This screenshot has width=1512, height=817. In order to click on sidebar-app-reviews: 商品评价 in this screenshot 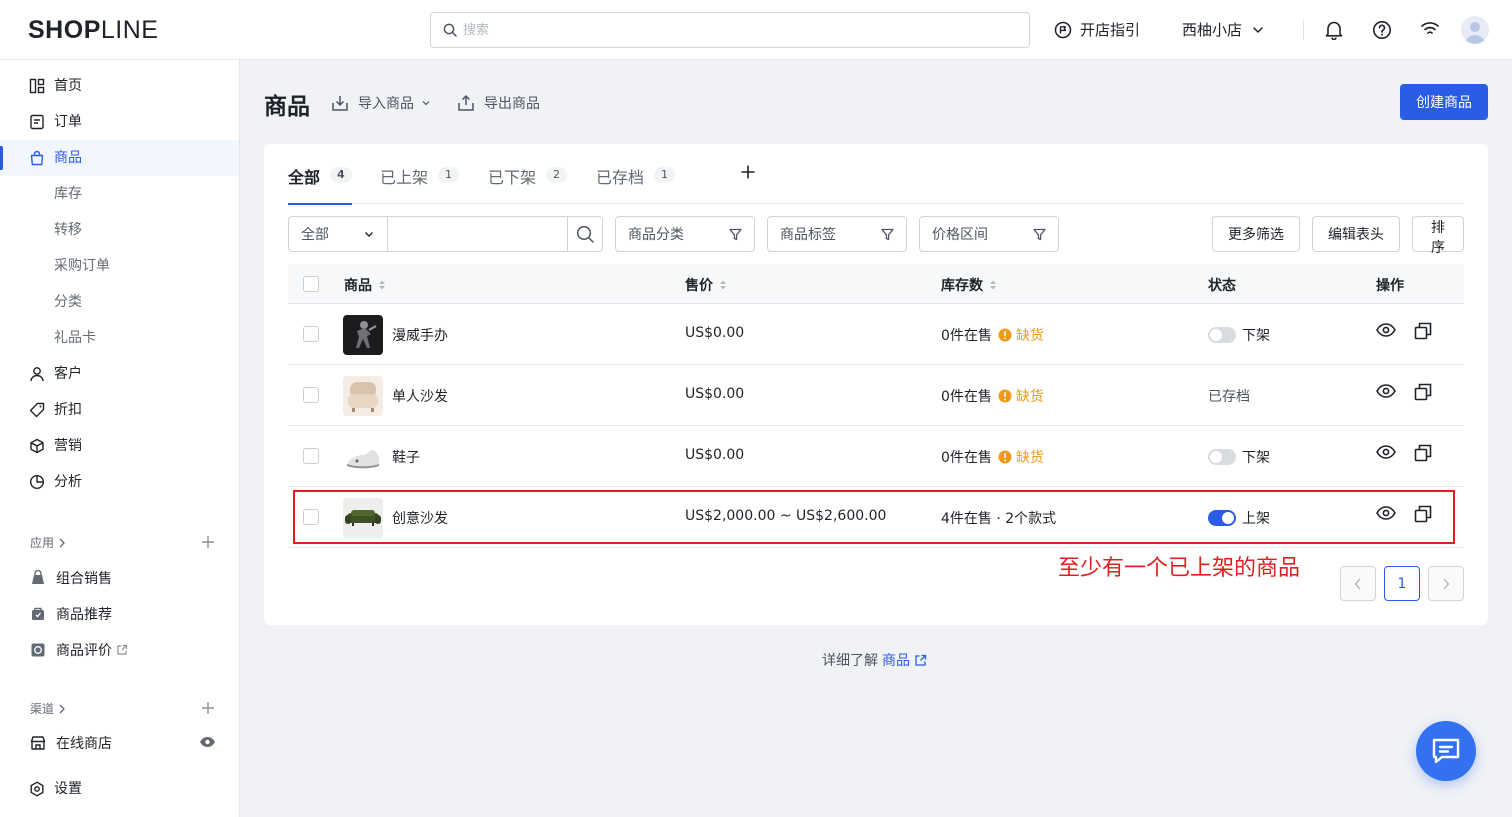, I will do `click(79, 650)`.